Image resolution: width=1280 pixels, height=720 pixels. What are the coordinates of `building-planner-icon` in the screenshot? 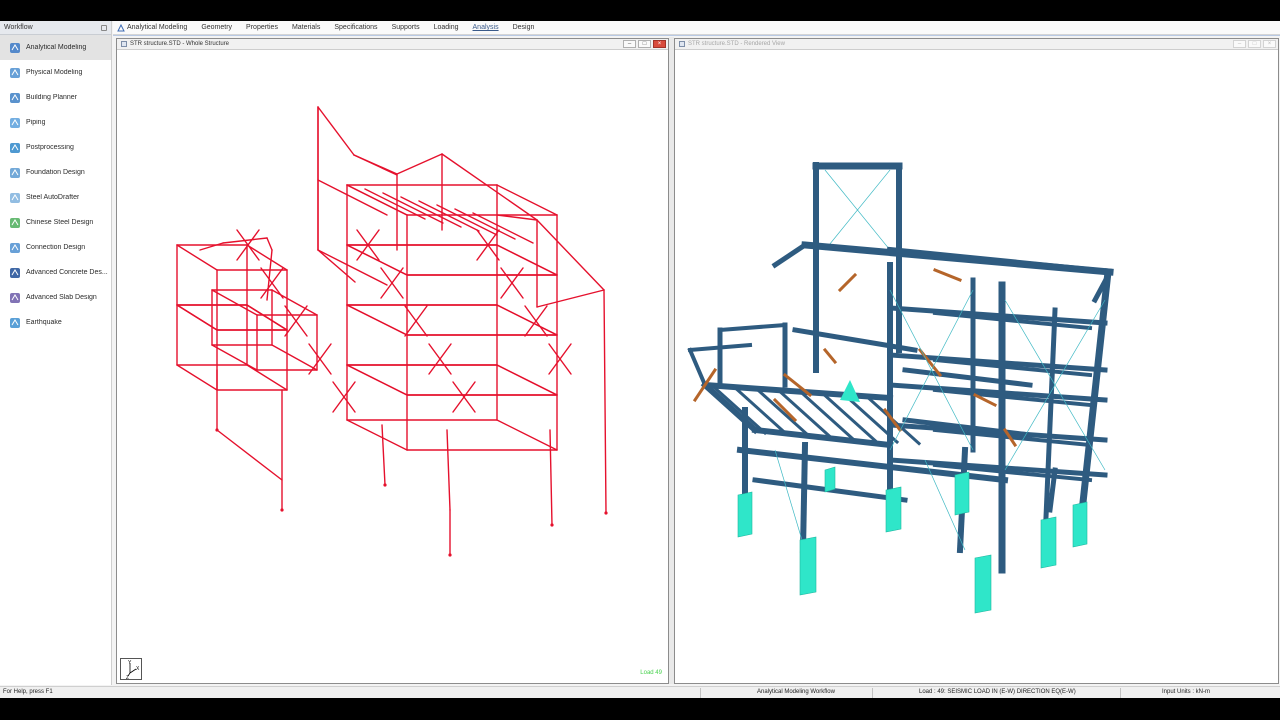 It's located at (15, 98).